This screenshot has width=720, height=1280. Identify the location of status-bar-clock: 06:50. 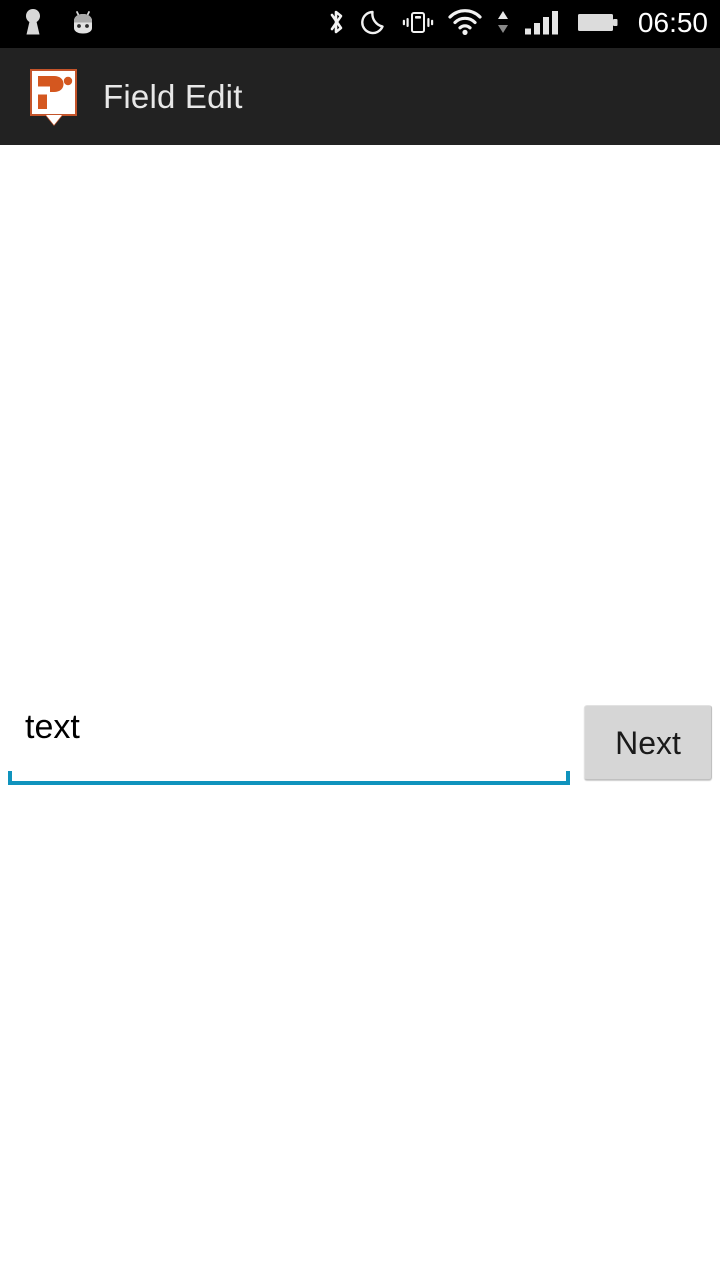
(672, 22).